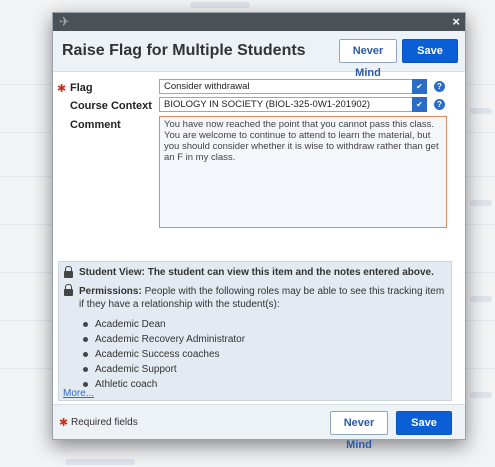  What do you see at coordinates (184, 50) in the screenshot?
I see `dialog-title: Raise Flag for Multiple Students` at bounding box center [184, 50].